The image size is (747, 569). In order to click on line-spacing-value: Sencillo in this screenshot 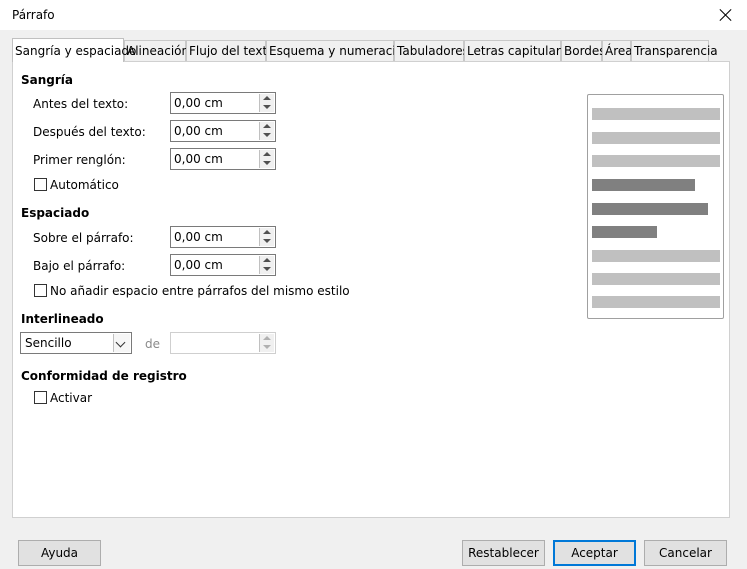, I will do `click(48, 343)`.